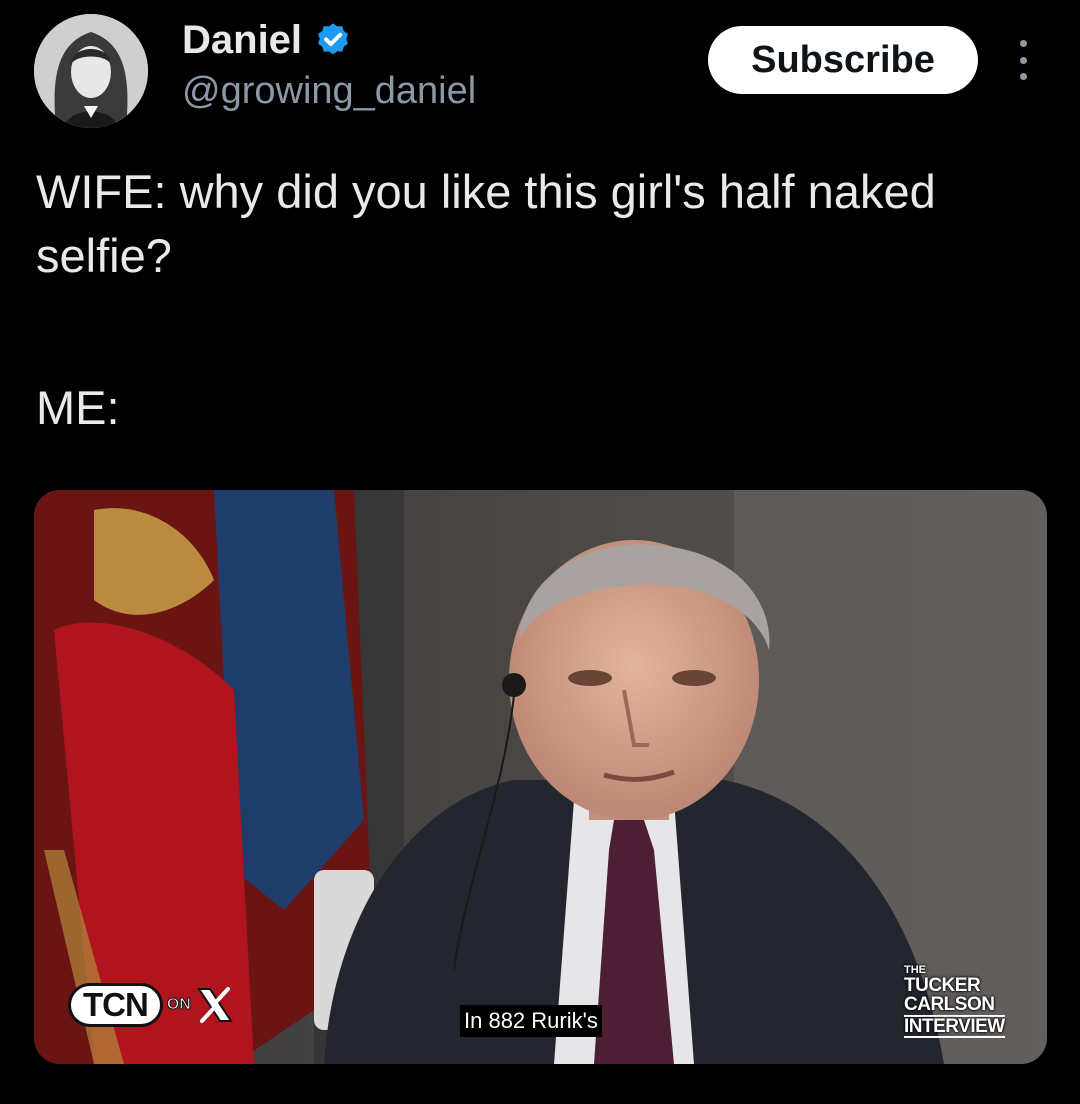 Image resolution: width=1080 pixels, height=1104 pixels. I want to click on tucker-carlson-interview-logo: THE TUCKER CARLSON INTERVIEW, so click(954, 1002).